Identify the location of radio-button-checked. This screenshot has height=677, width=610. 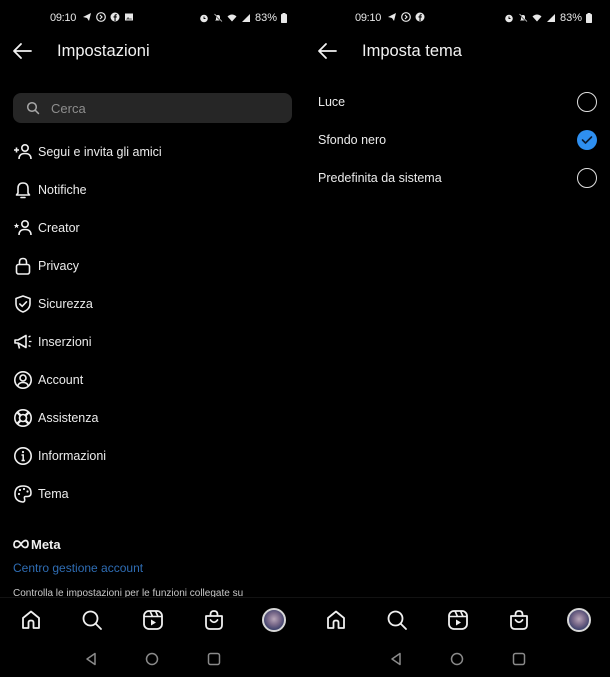
(587, 140).